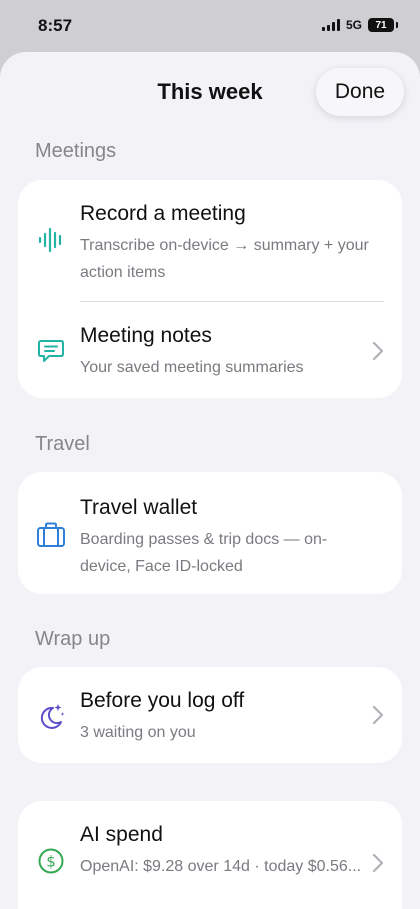 The width and height of the screenshot is (420, 909). What do you see at coordinates (51, 240) in the screenshot?
I see `waveform-icon` at bounding box center [51, 240].